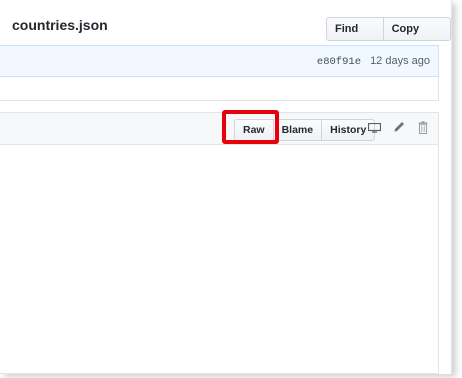  Describe the element at coordinates (219, 89) in the screenshot. I see `contributors-bar` at that location.